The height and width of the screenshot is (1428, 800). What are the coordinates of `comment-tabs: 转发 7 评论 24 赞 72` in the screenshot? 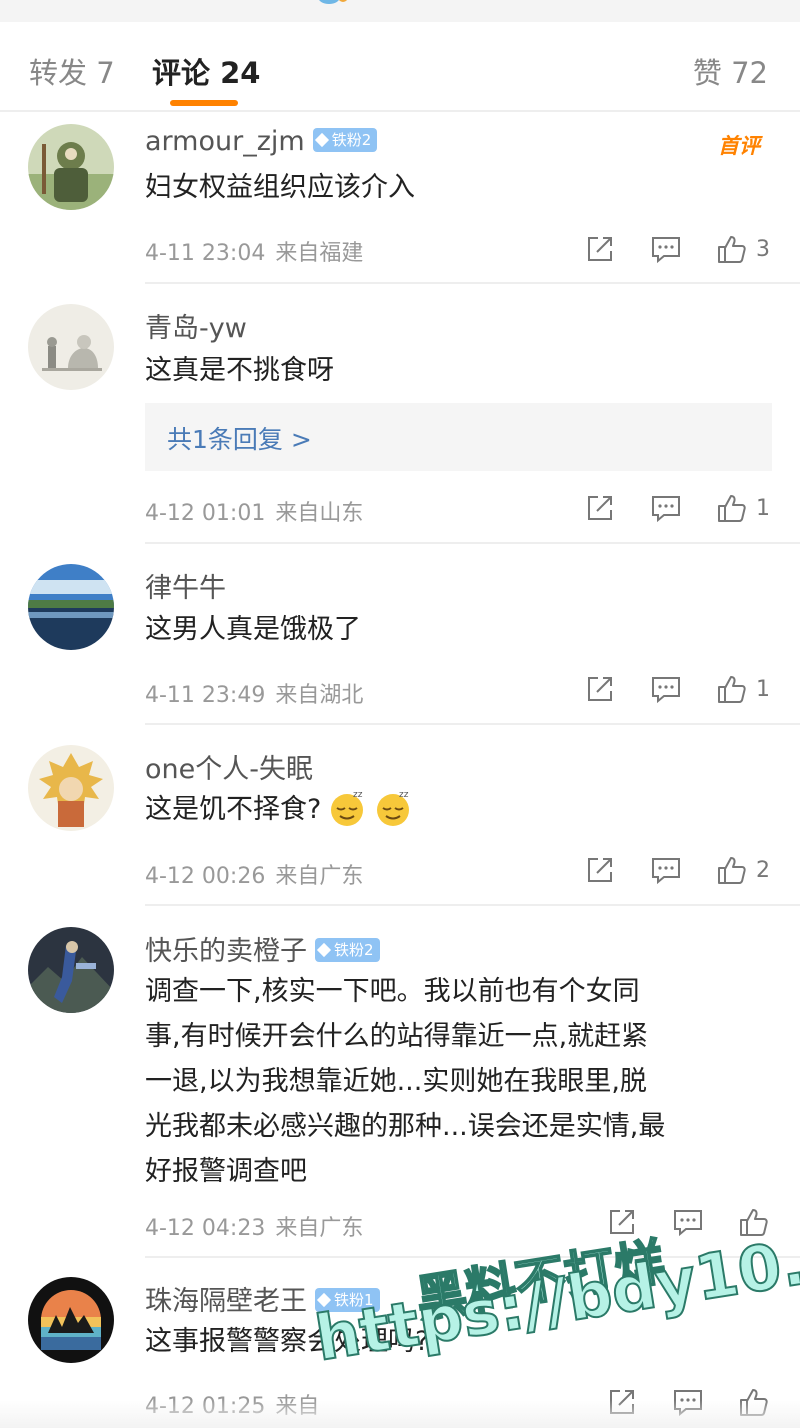 It's located at (400, 67).